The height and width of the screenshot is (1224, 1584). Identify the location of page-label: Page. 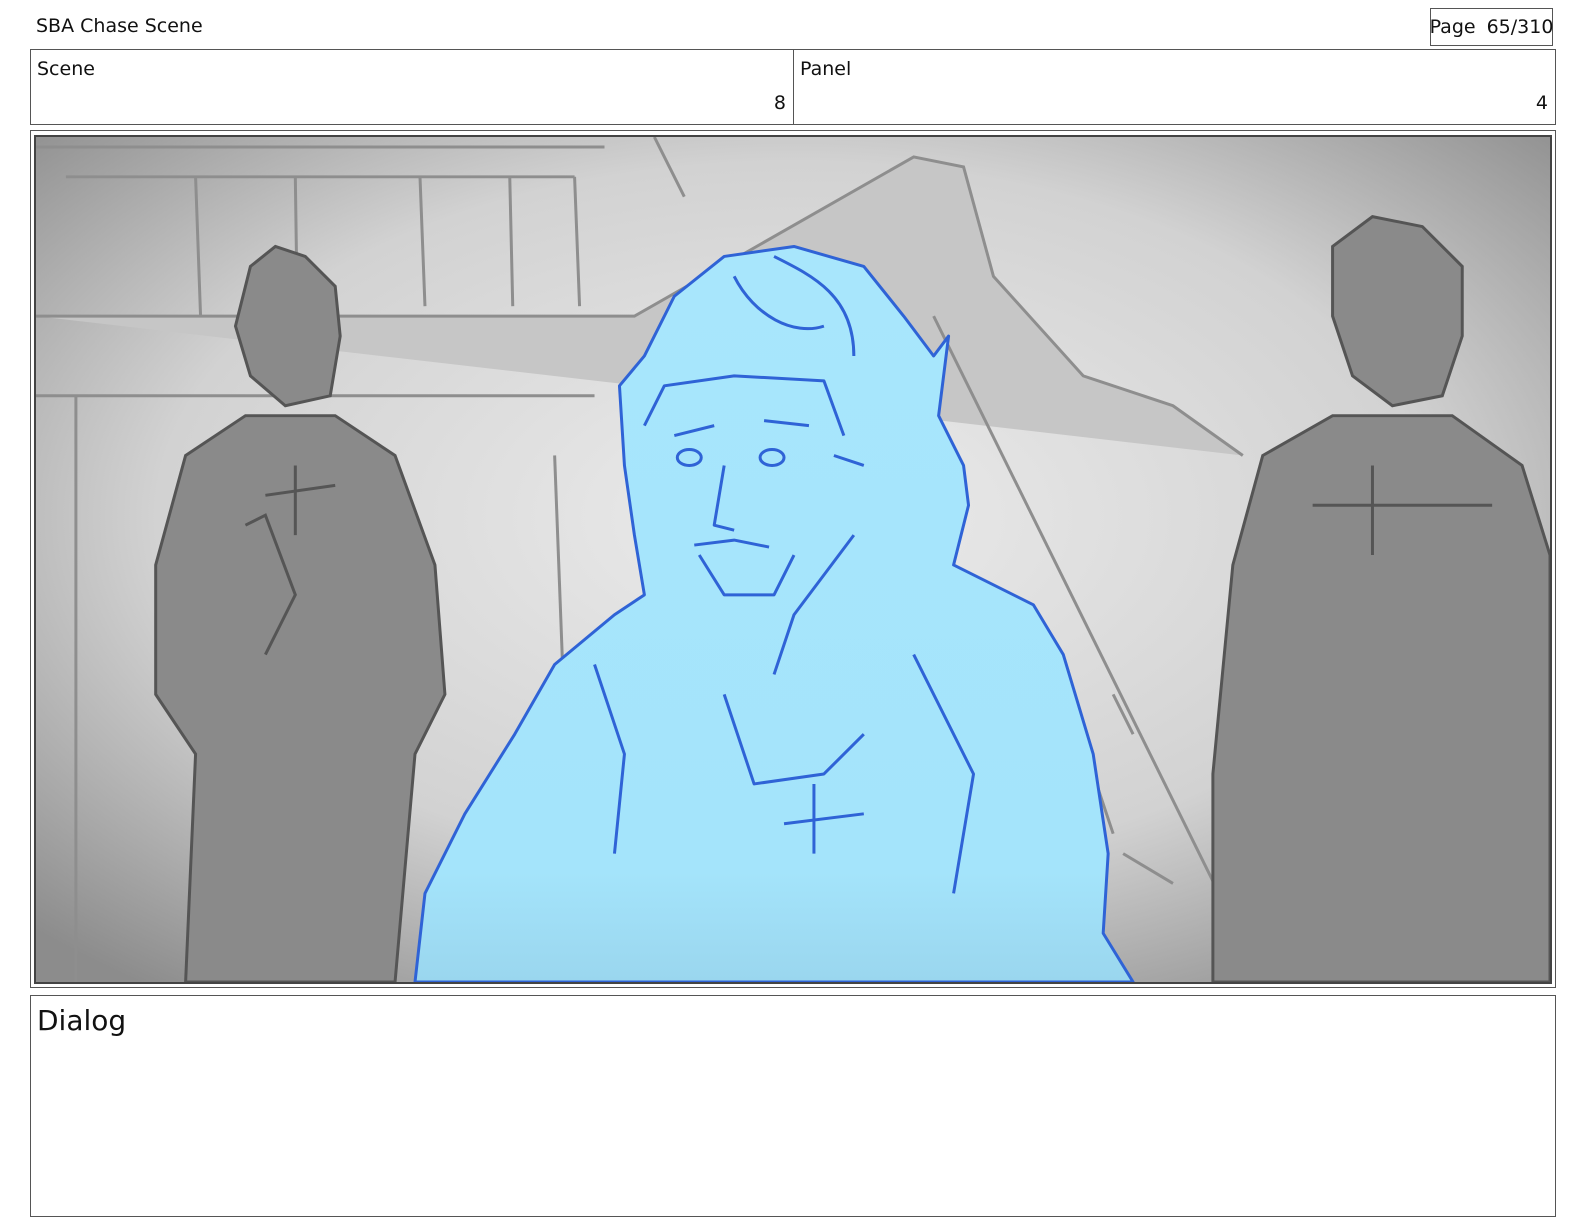
(1452, 27).